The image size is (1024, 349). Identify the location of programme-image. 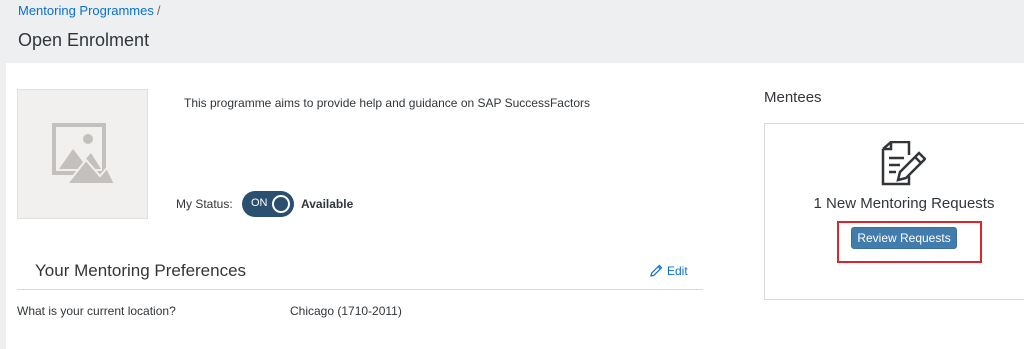
(82, 154).